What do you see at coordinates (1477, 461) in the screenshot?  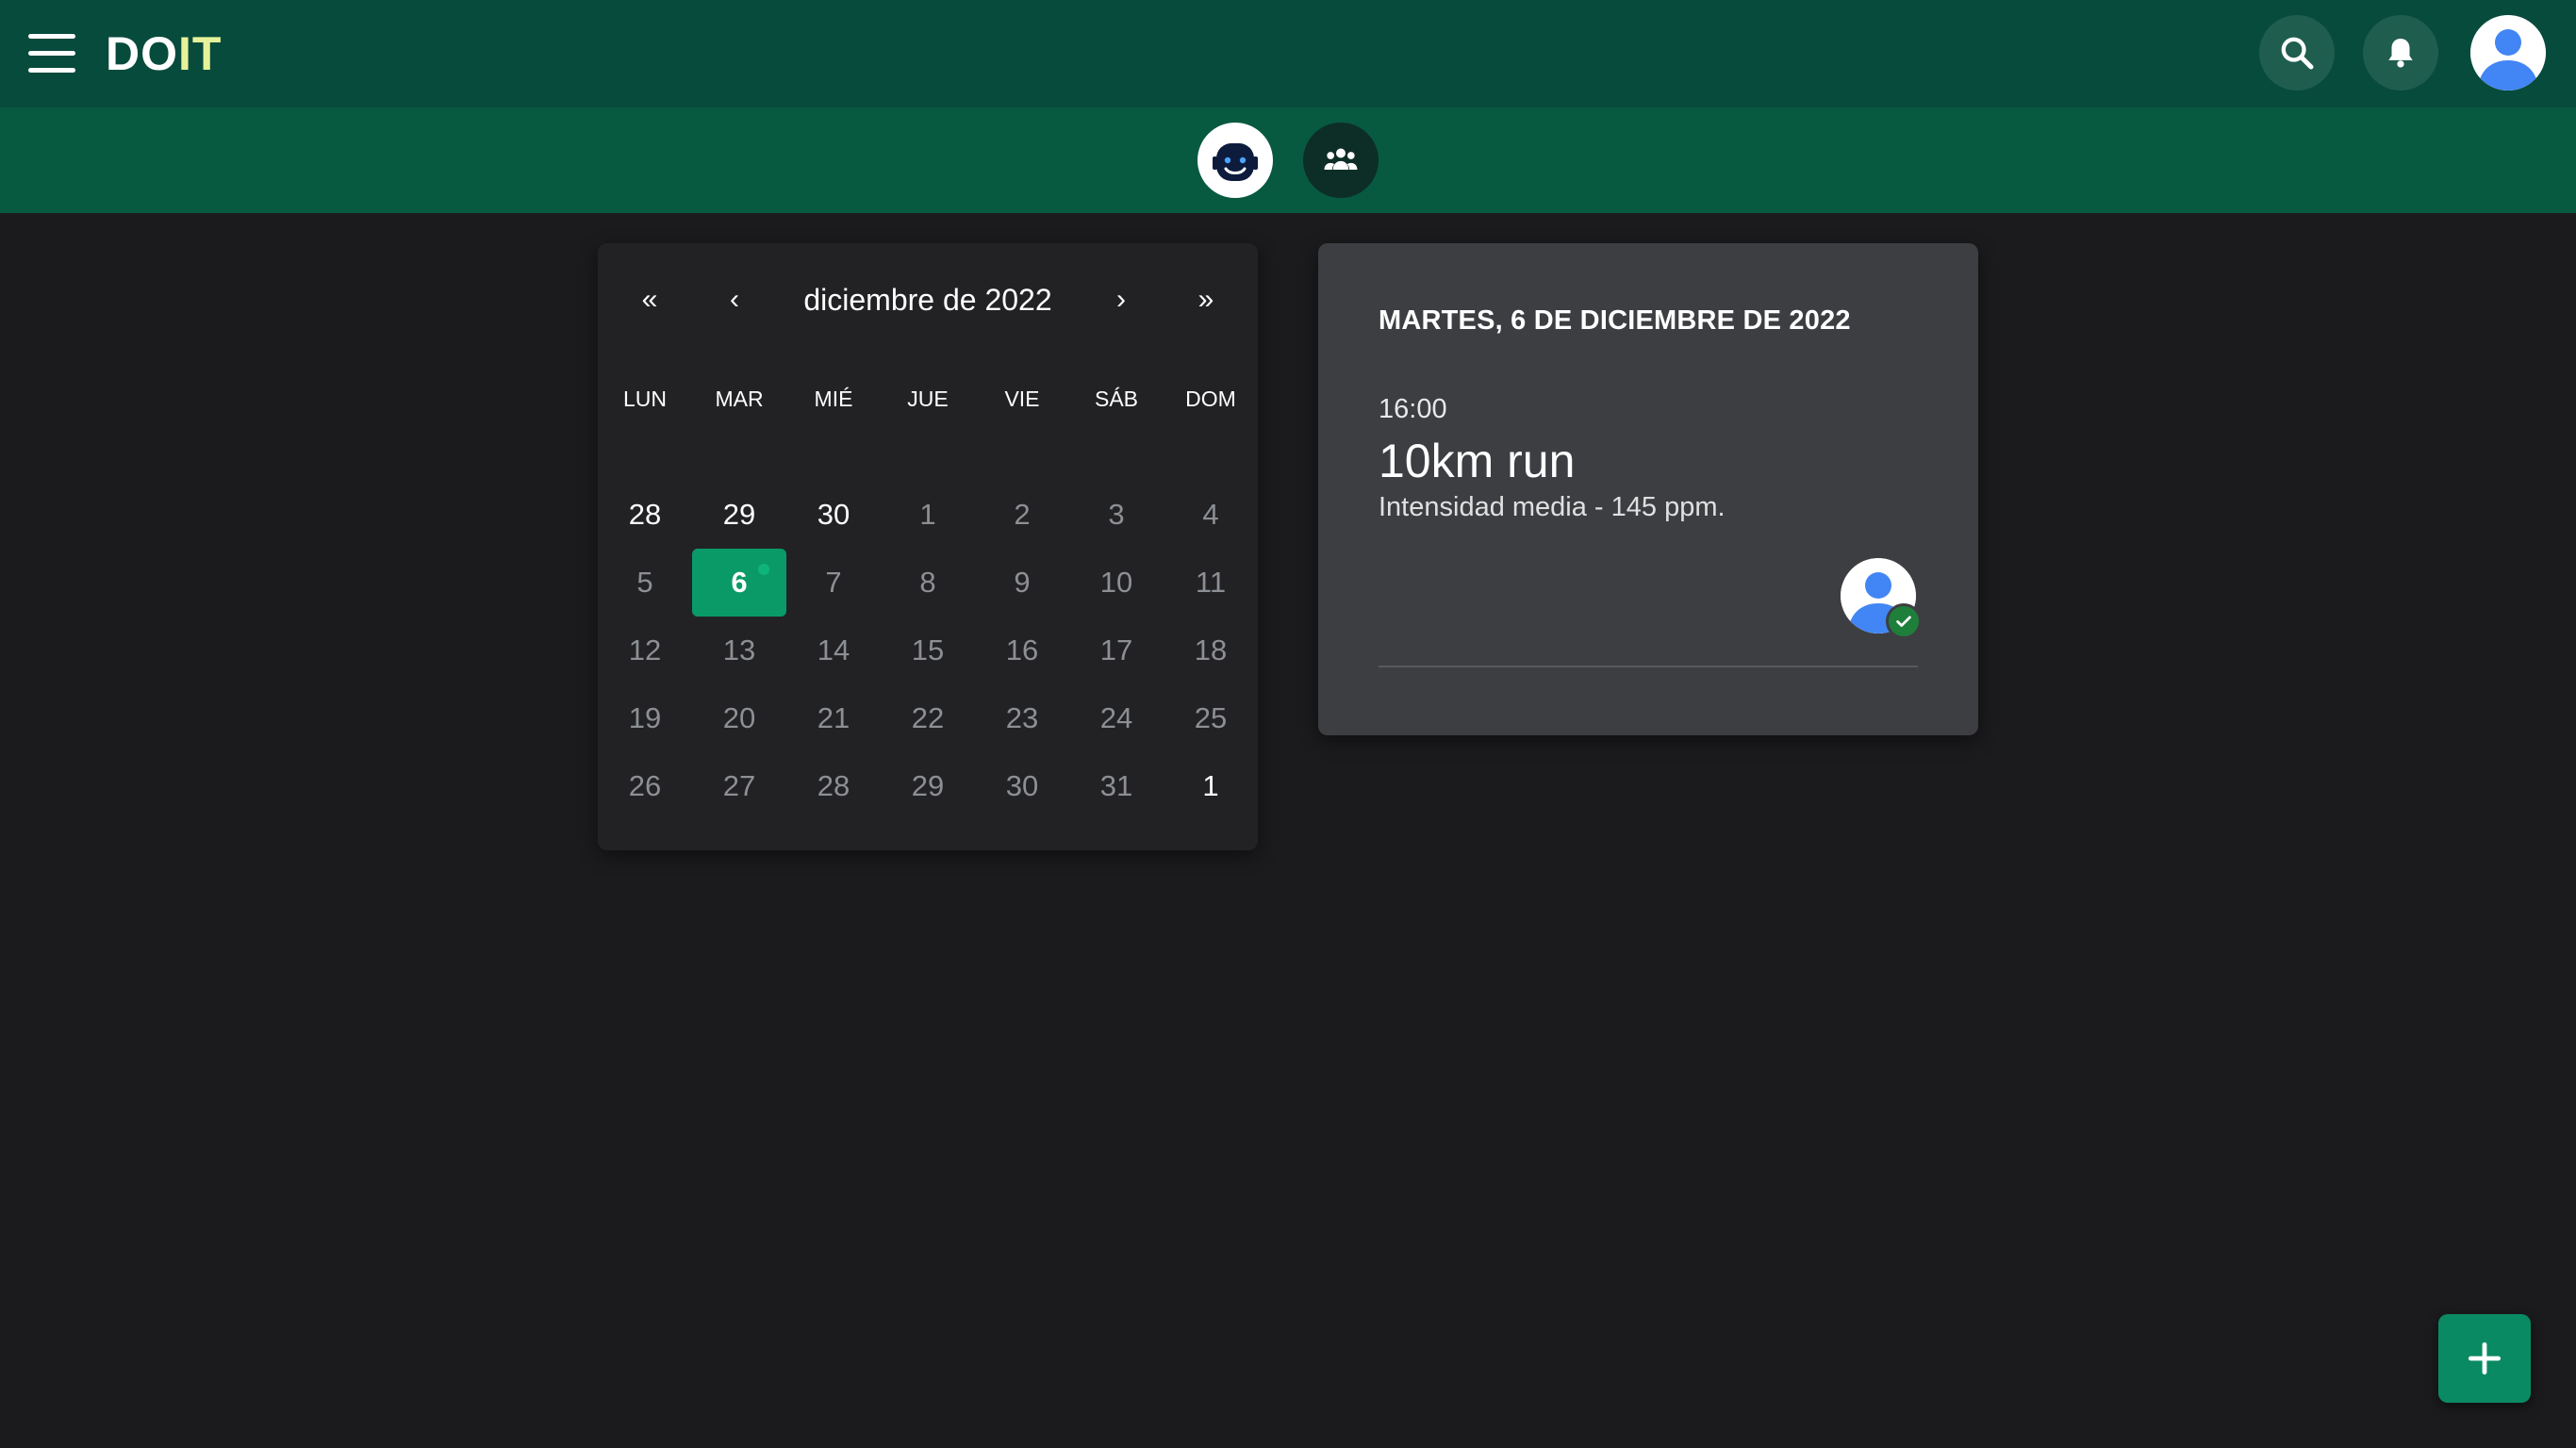 I see `event-title: 10km run` at bounding box center [1477, 461].